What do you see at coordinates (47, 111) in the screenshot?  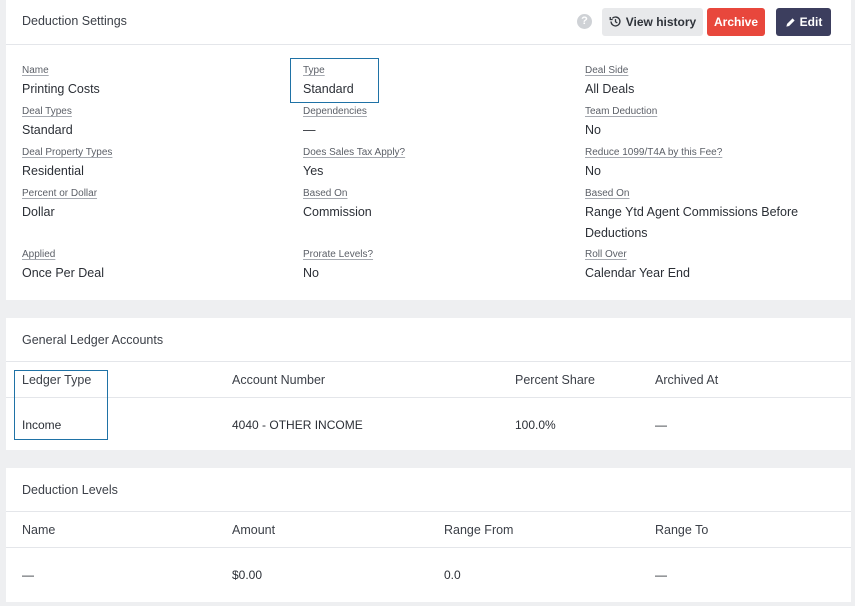 I see `deal-types-label: Deal Types` at bounding box center [47, 111].